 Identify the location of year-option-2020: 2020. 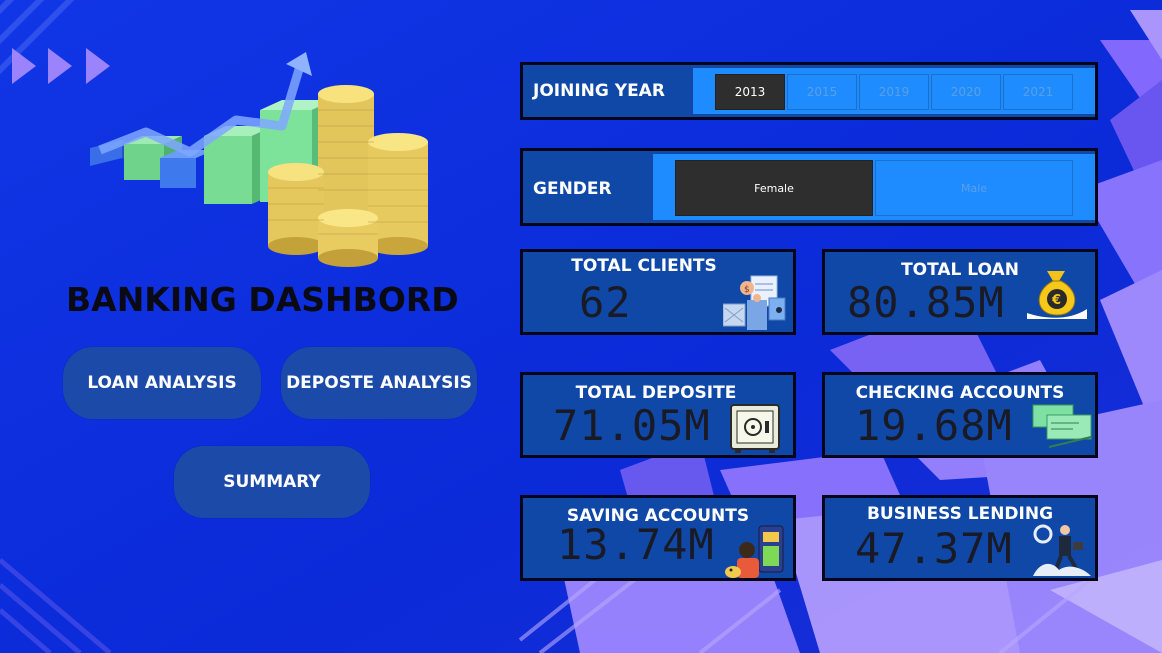
(966, 92).